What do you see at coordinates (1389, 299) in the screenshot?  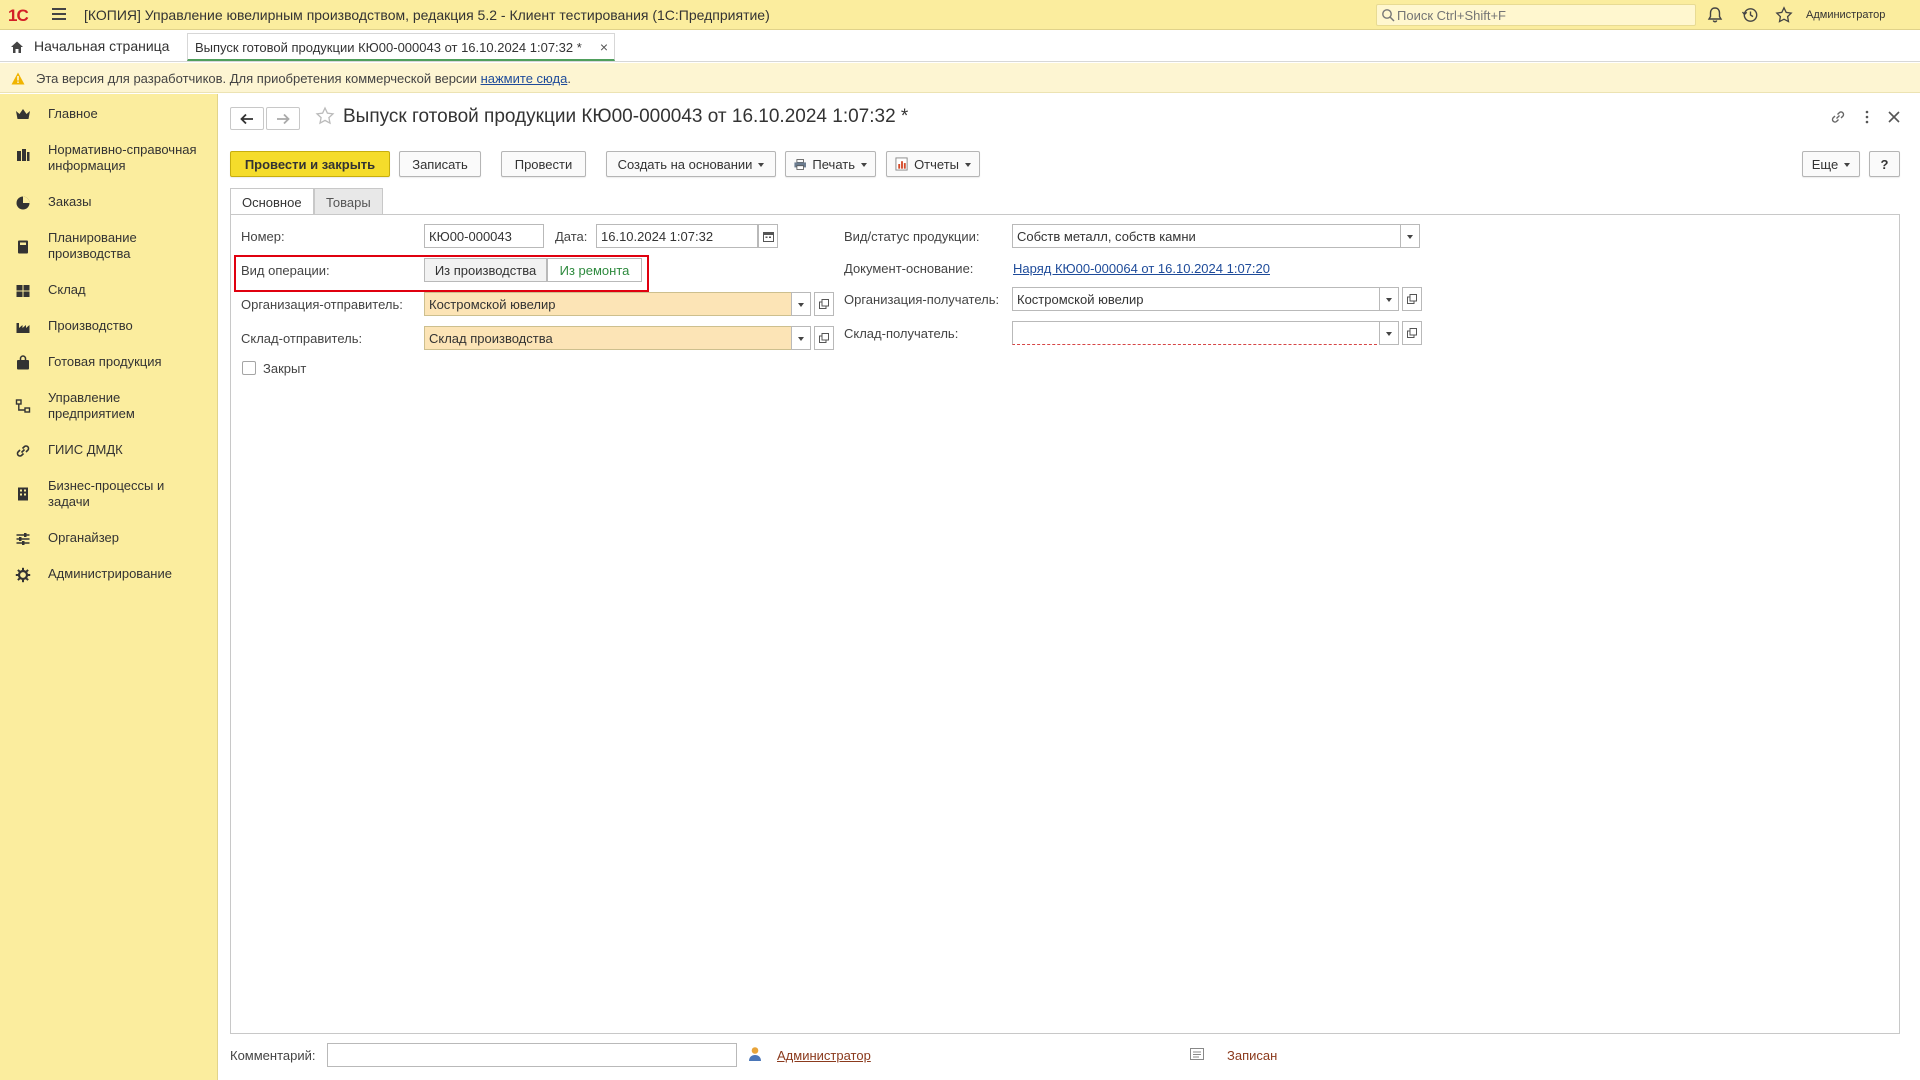 I see `org-receiver-dropdown` at bounding box center [1389, 299].